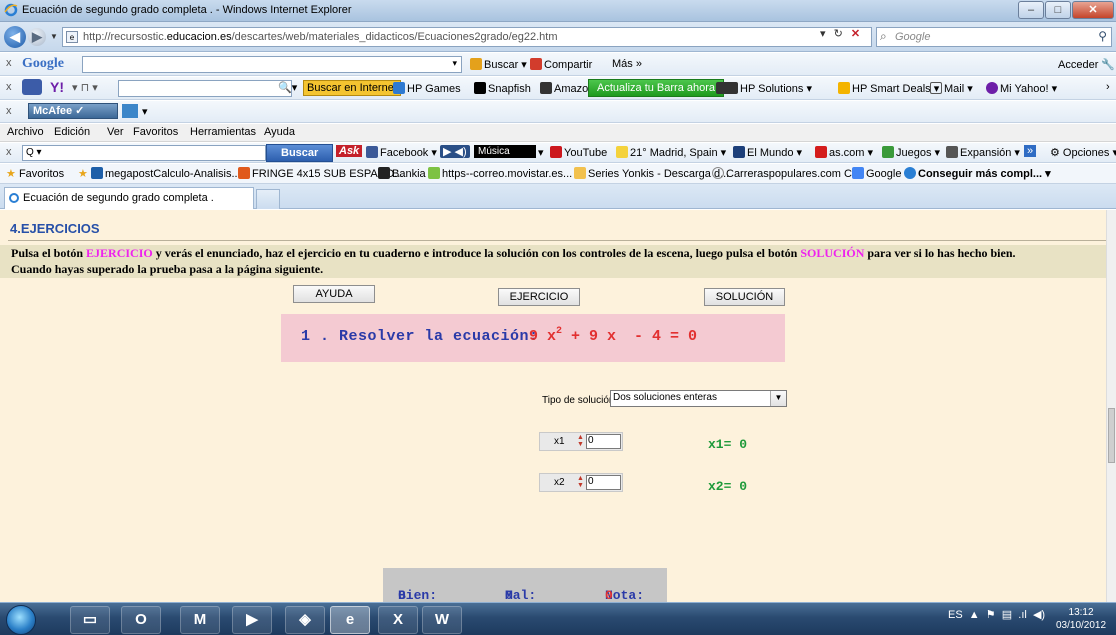  I want to click on x1-stepper-icon: ▲ ▼, so click(581, 441).